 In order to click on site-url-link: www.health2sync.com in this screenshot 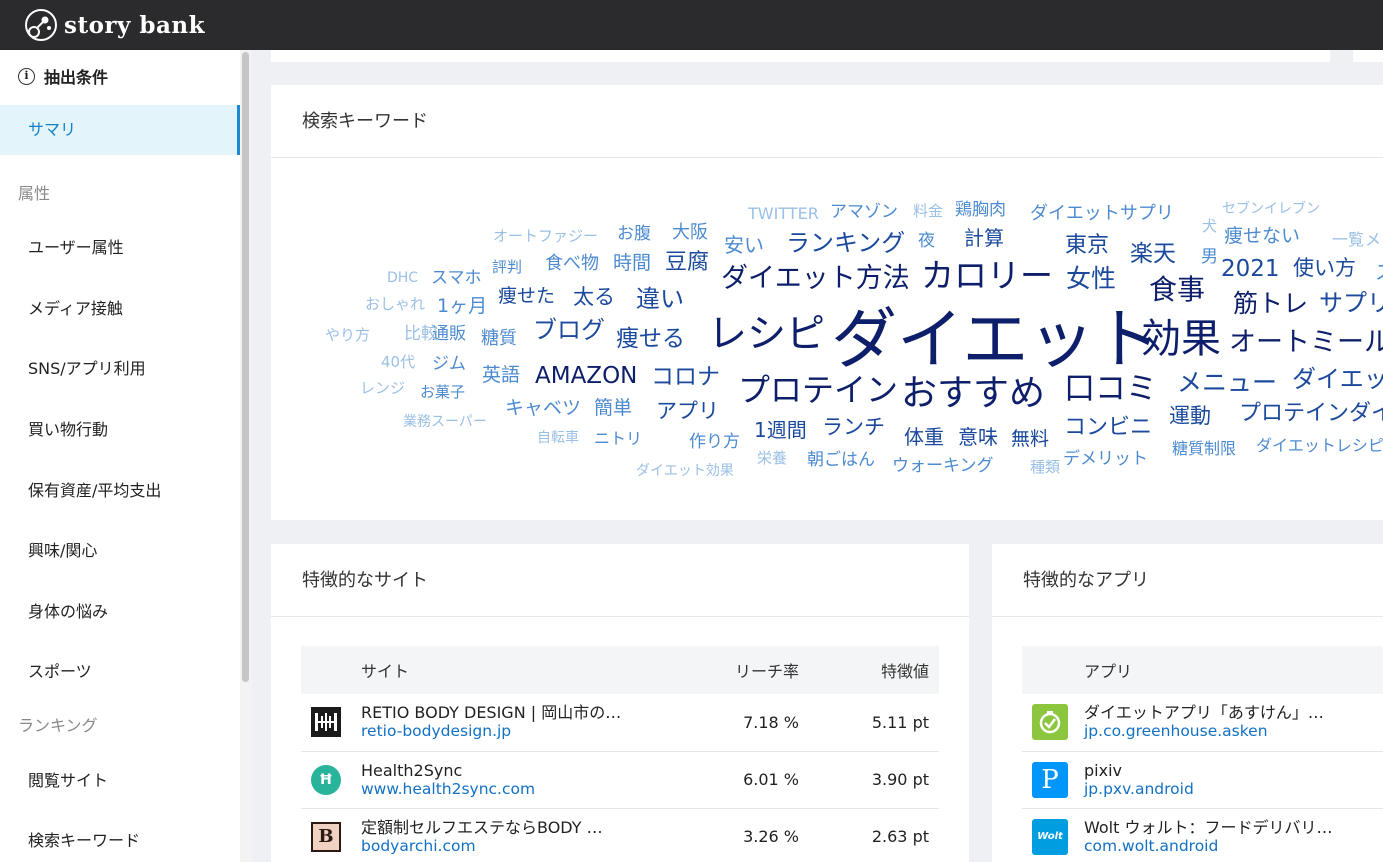, I will do `click(511, 789)`.